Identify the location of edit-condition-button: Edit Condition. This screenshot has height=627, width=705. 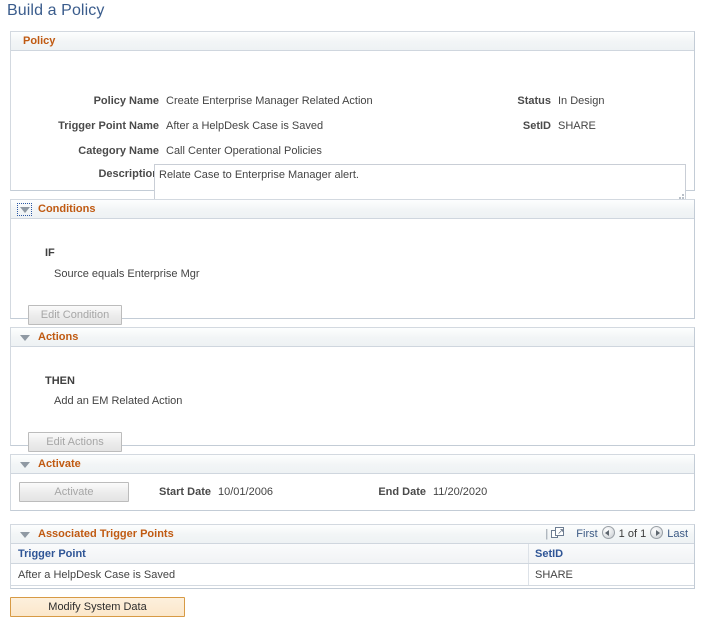
(75, 315).